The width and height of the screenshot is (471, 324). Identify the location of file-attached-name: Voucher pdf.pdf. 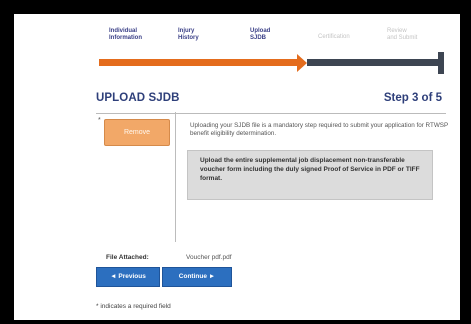
(209, 257).